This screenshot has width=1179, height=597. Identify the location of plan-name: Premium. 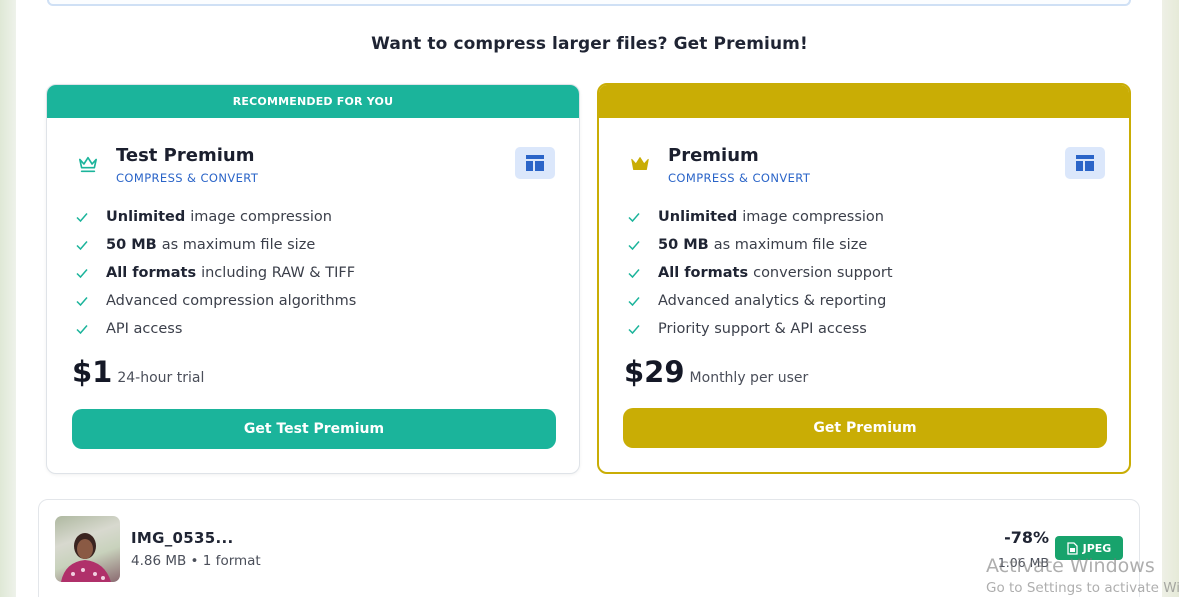
(713, 155).